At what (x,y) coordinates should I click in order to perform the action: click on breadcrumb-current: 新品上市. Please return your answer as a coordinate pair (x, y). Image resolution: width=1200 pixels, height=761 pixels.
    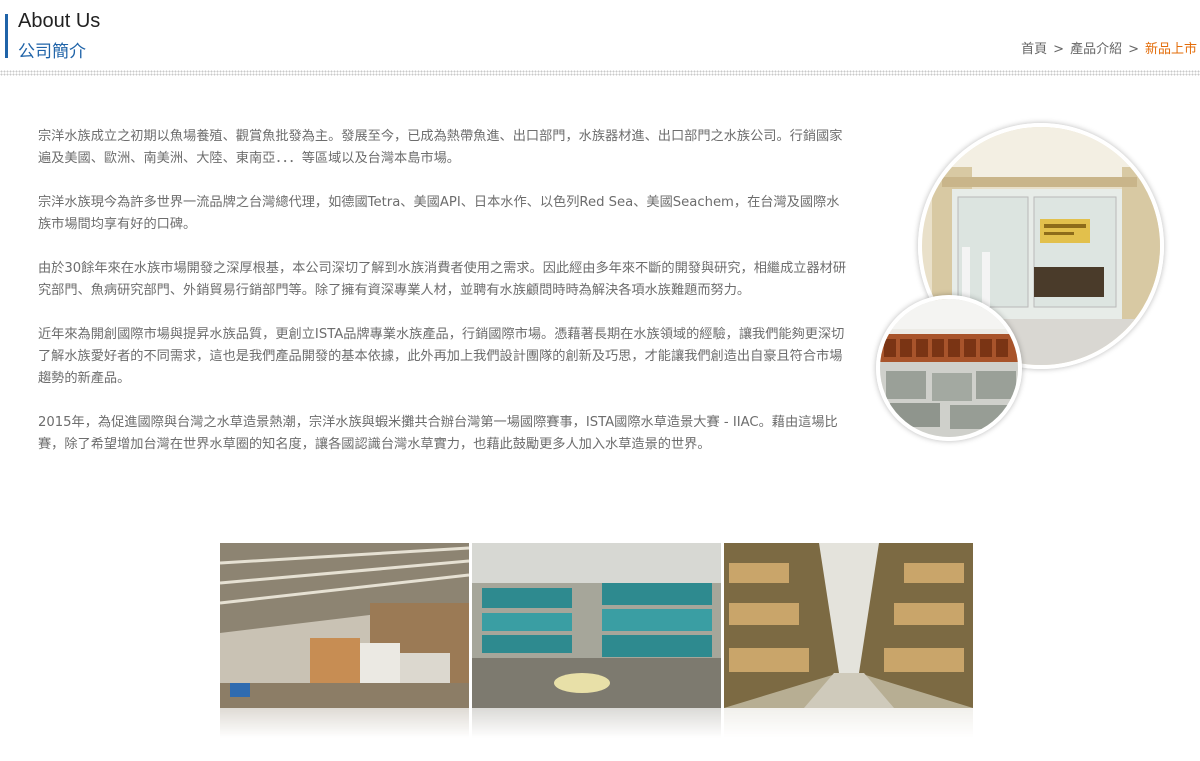
    Looking at the image, I should click on (1171, 49).